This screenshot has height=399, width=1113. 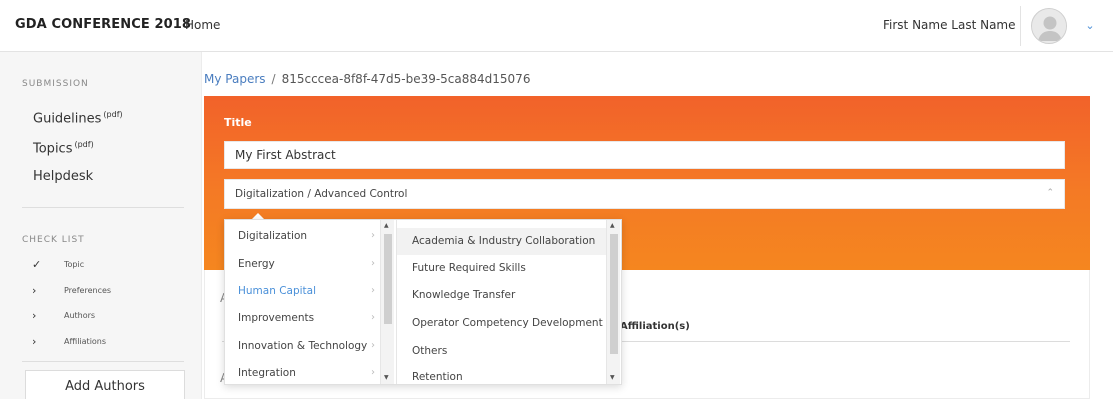 I want to click on checklist-item-affiliations: › Affiliations, so click(x=69, y=341).